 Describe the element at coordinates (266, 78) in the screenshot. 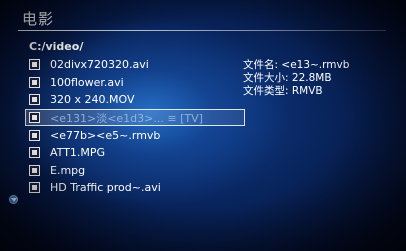

I see `file-size-label: 文件大小:` at that location.